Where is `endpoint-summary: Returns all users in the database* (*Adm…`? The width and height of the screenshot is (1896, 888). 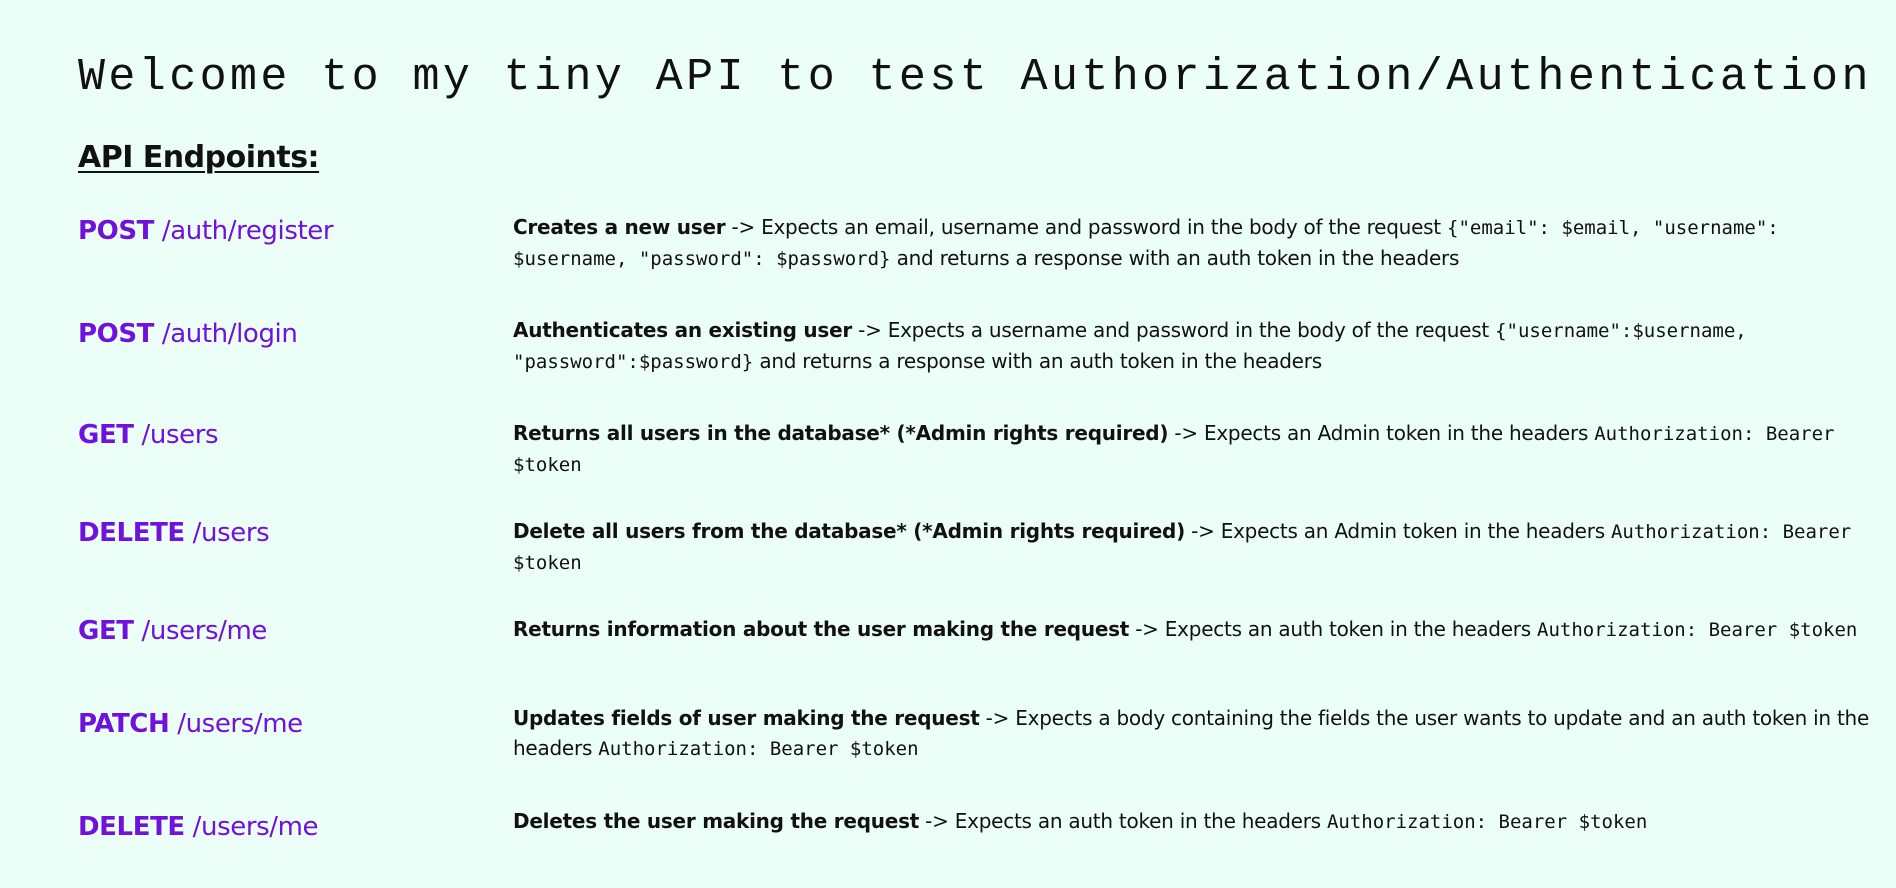
endpoint-summary: Returns all users in the database* (*Adm… is located at coordinates (841, 433).